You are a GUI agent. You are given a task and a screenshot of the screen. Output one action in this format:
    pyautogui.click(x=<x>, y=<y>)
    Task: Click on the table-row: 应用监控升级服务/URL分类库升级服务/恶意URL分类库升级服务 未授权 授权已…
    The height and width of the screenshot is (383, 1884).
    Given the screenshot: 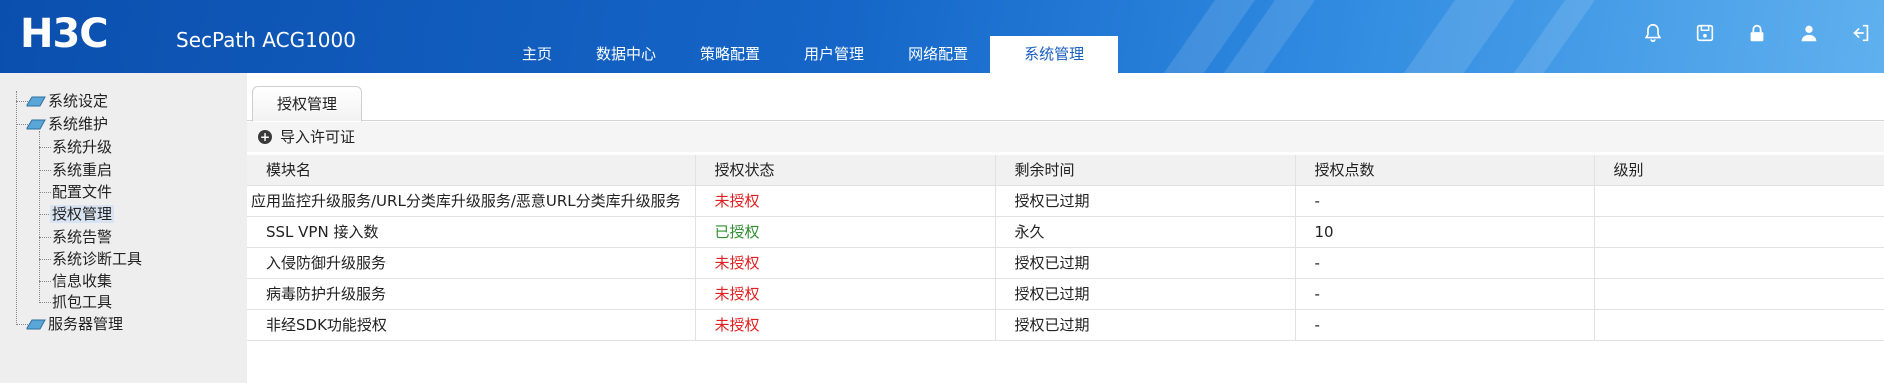 What is the action you would take?
    pyautogui.click(x=1065, y=201)
    